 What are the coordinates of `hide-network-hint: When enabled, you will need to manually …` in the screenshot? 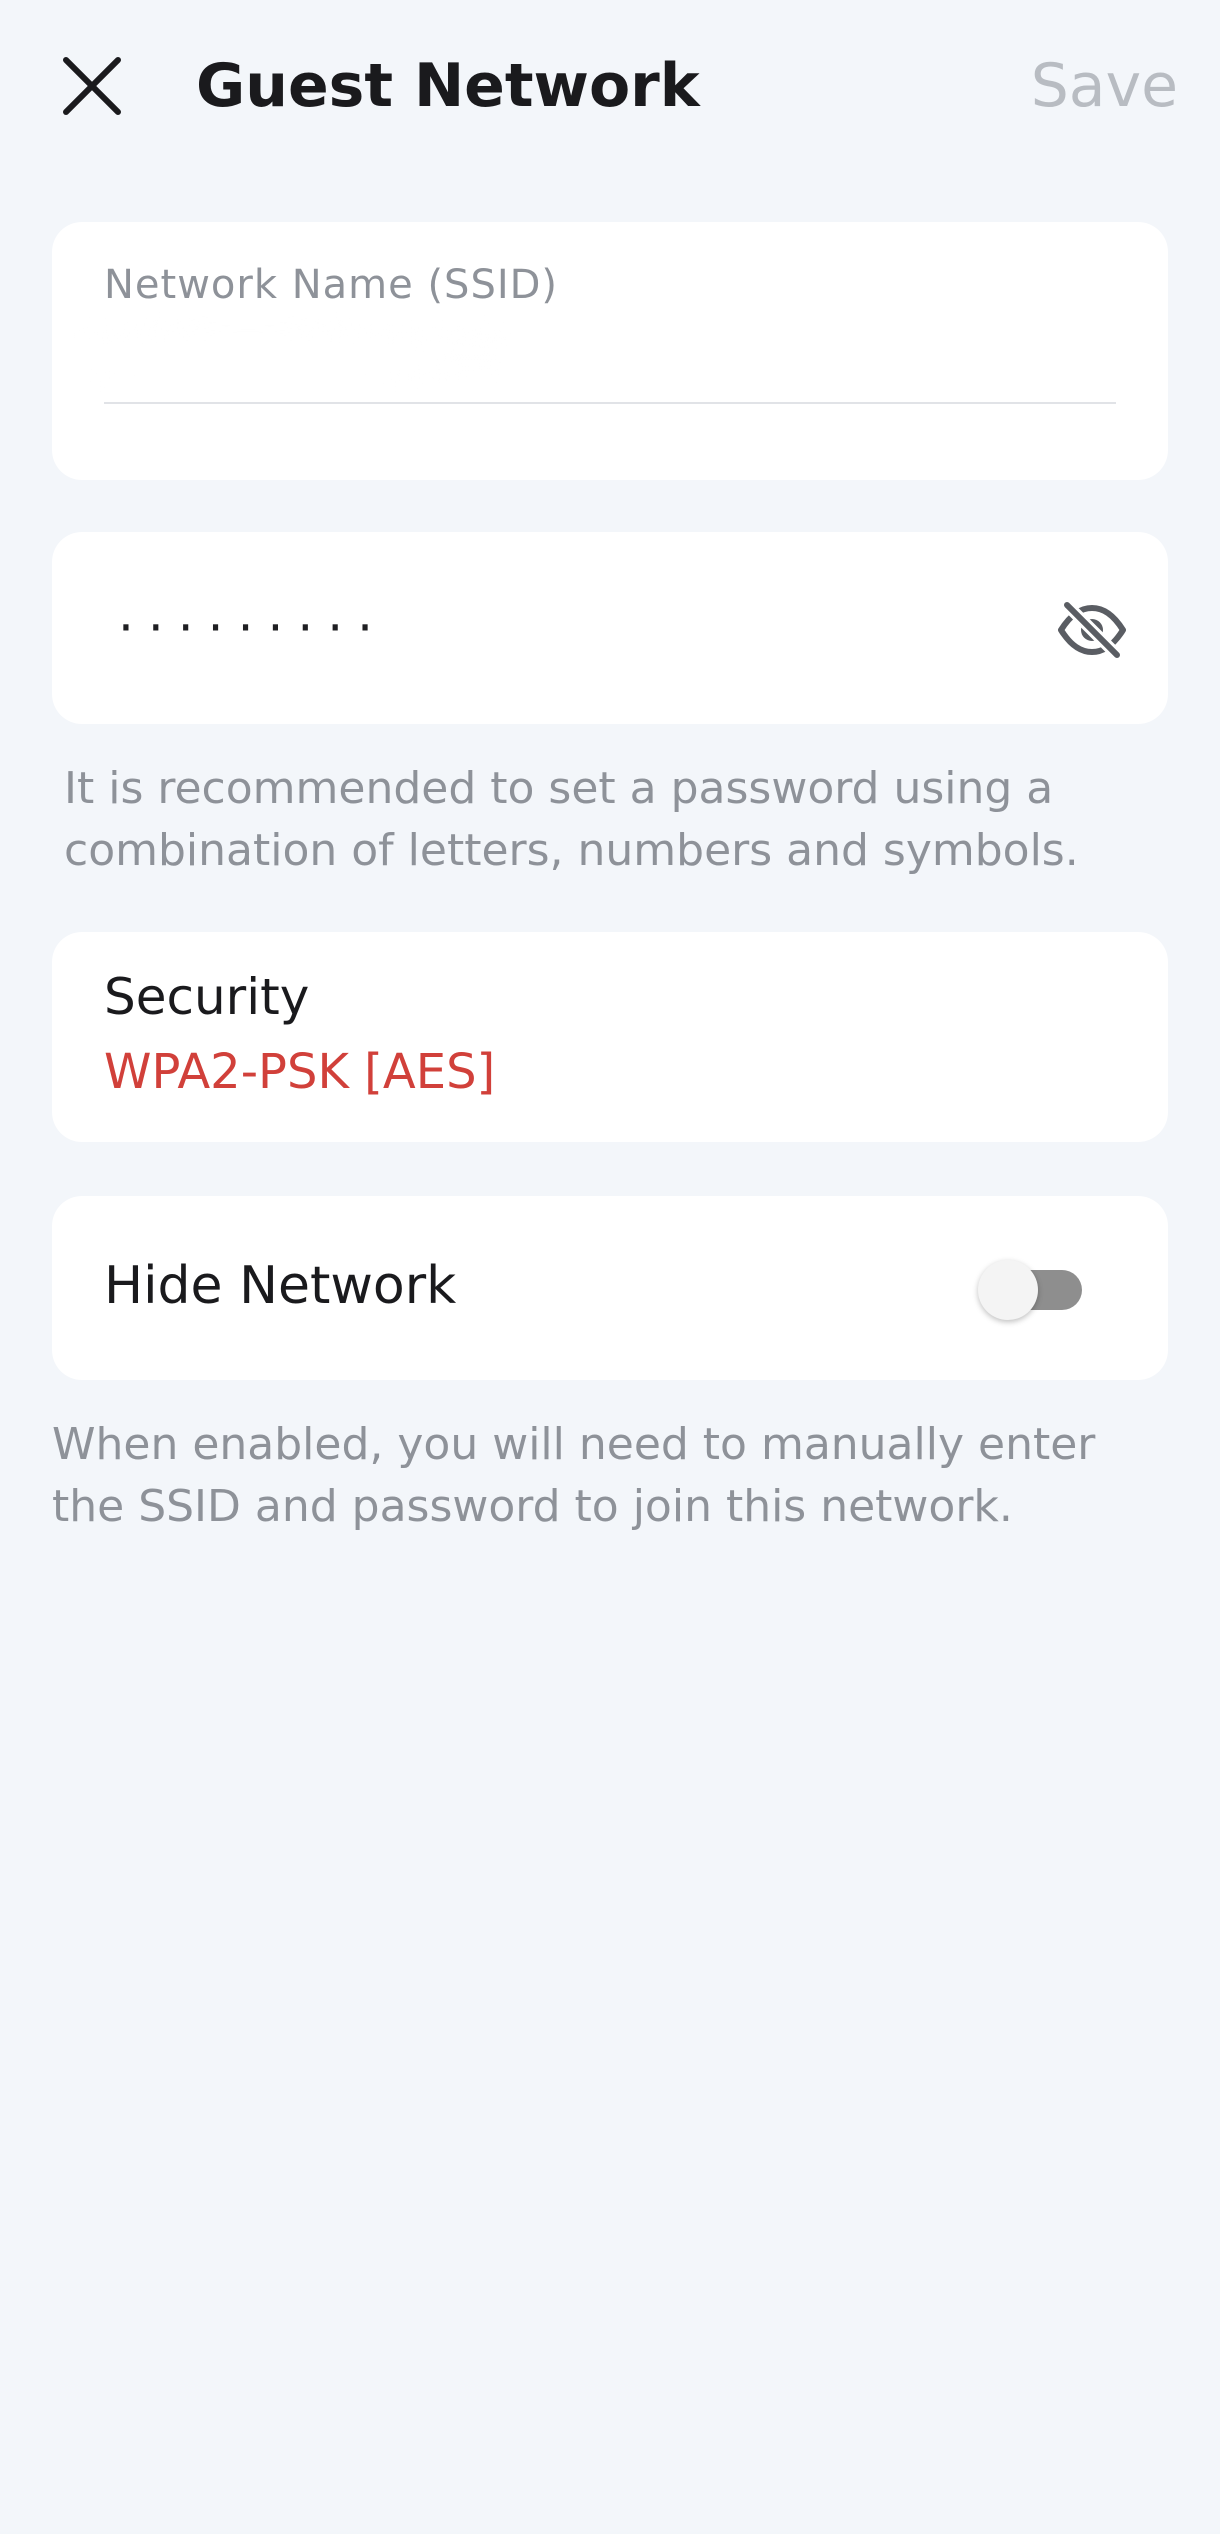 It's located at (574, 1475).